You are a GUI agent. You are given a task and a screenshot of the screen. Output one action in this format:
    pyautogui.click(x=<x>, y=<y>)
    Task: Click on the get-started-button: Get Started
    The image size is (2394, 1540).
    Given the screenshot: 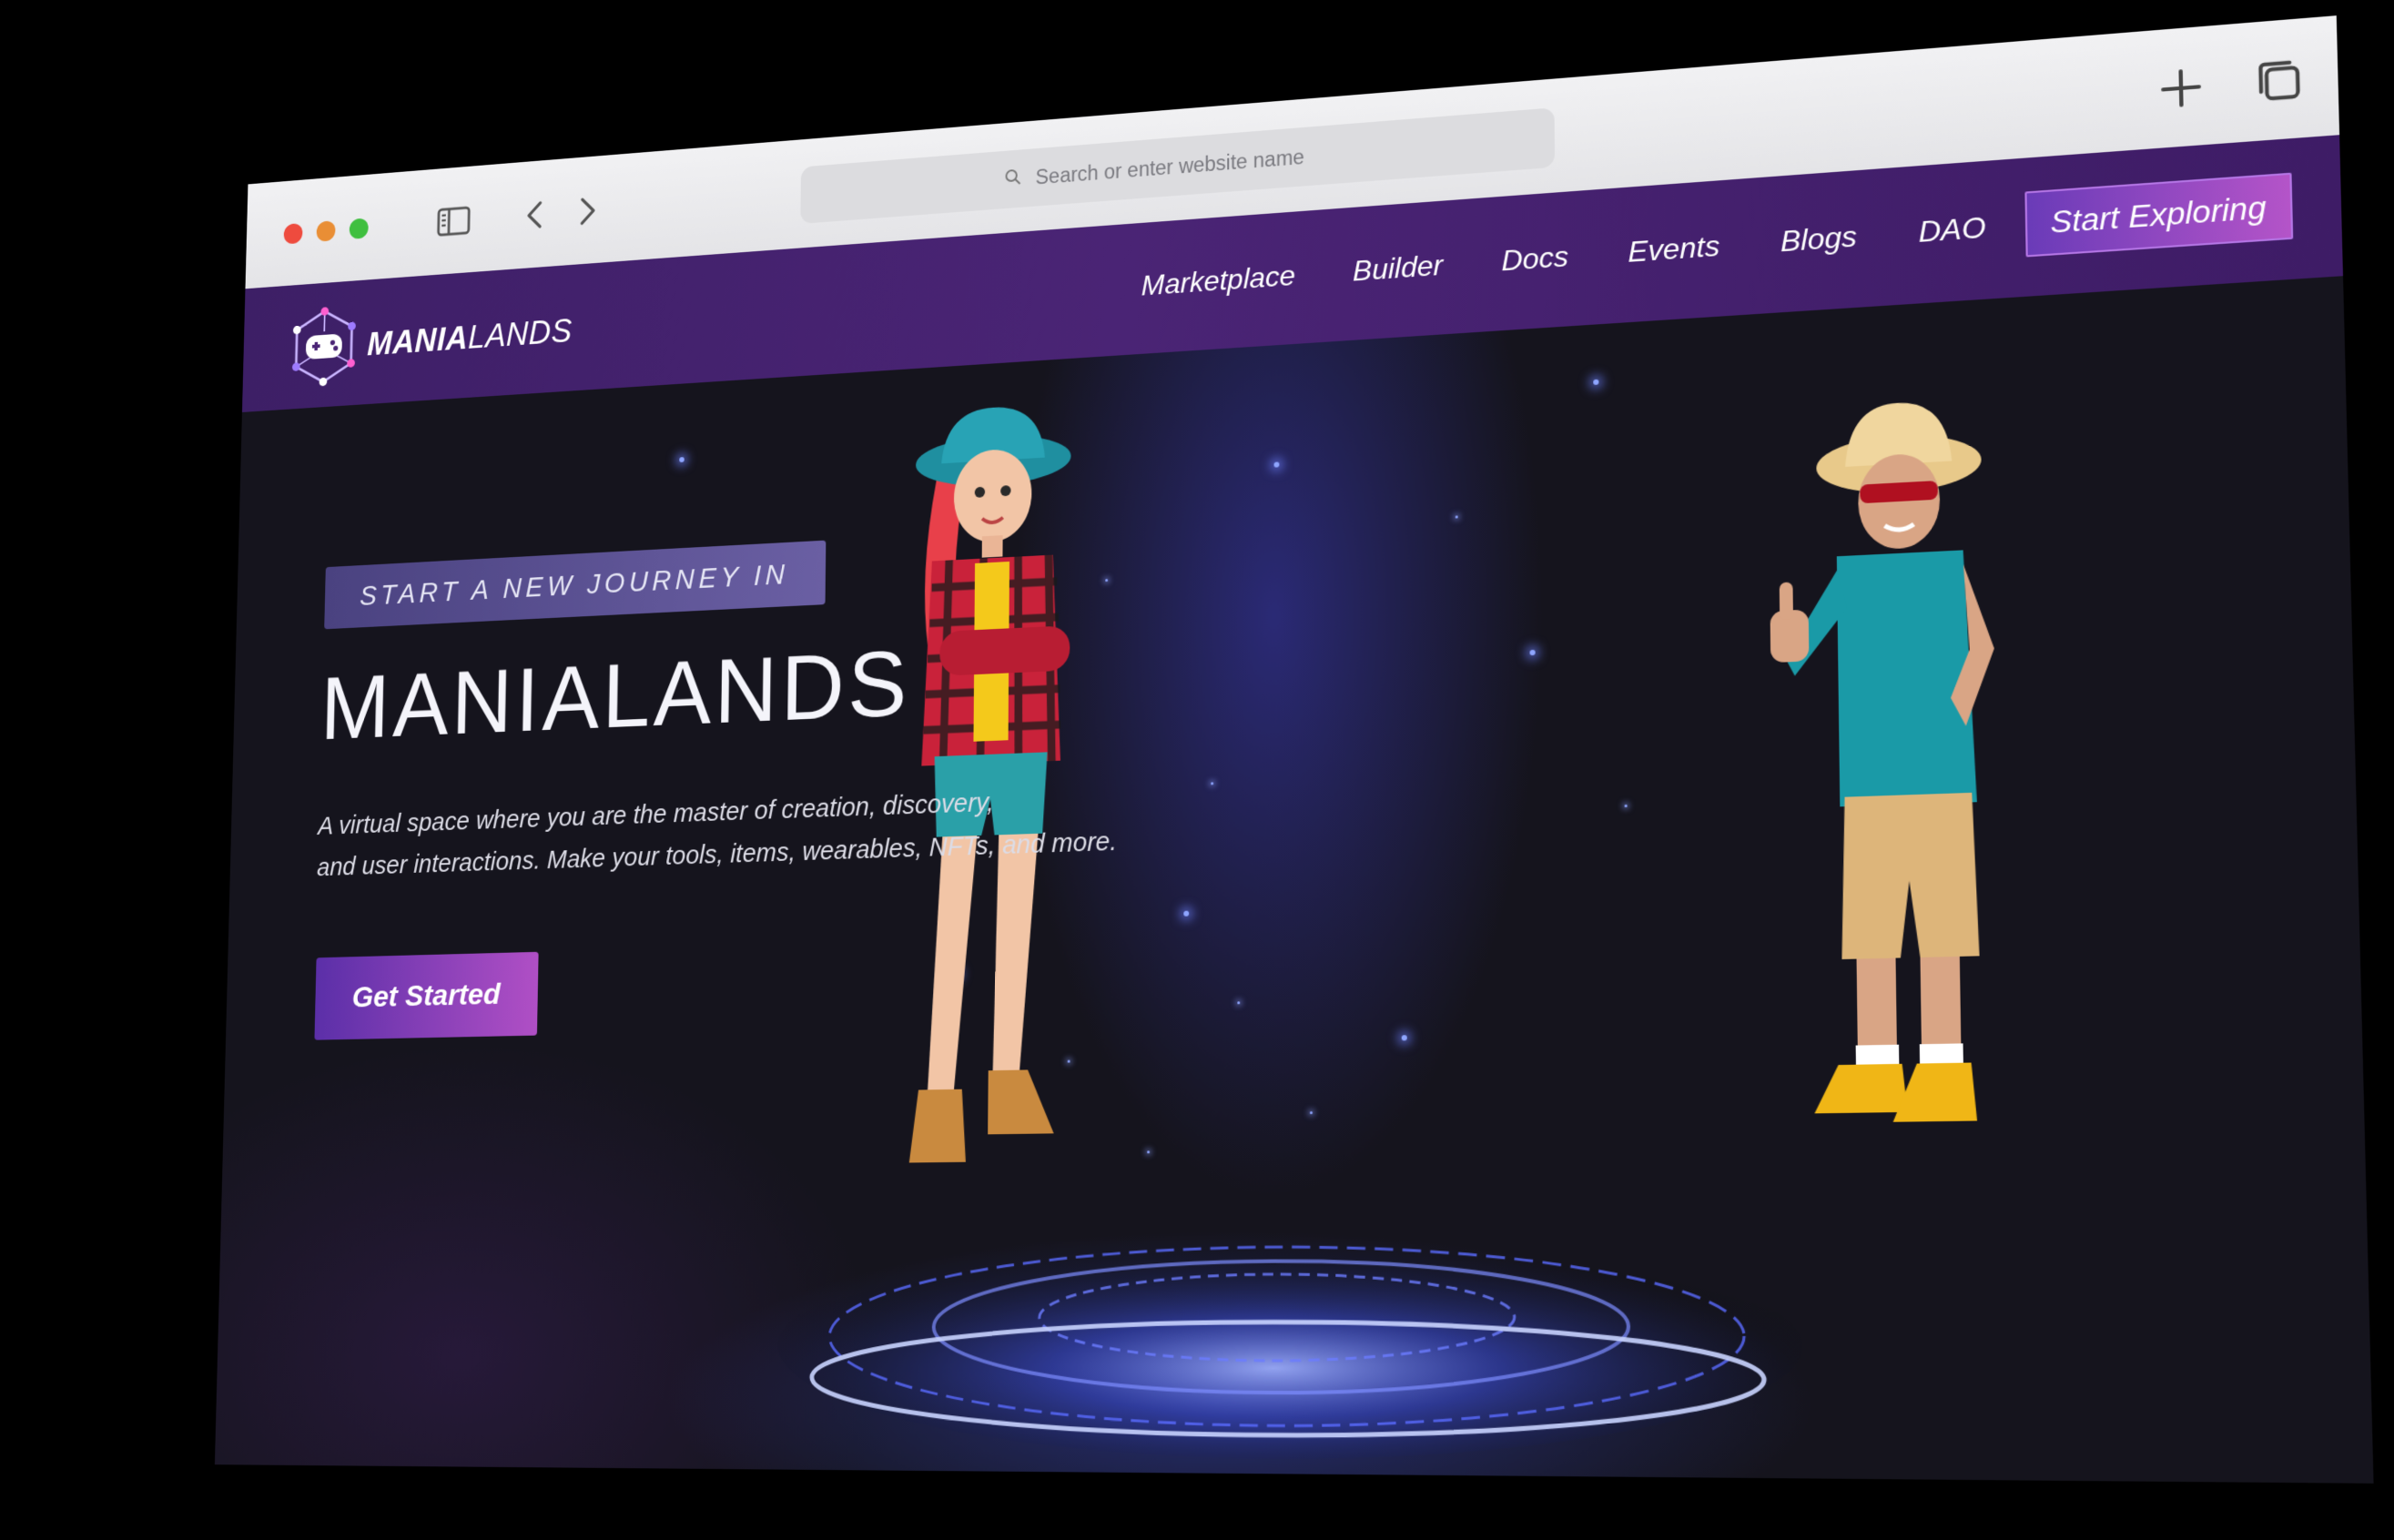 What is the action you would take?
    pyautogui.click(x=426, y=996)
    